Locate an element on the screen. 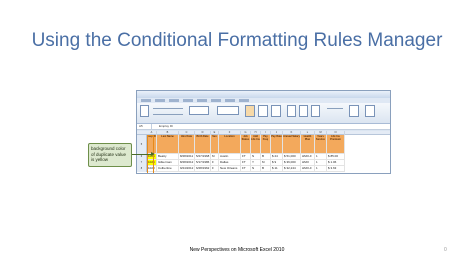 This screenshot has height=266, width=474. table-cell: 1 is located at coordinates (321, 169).